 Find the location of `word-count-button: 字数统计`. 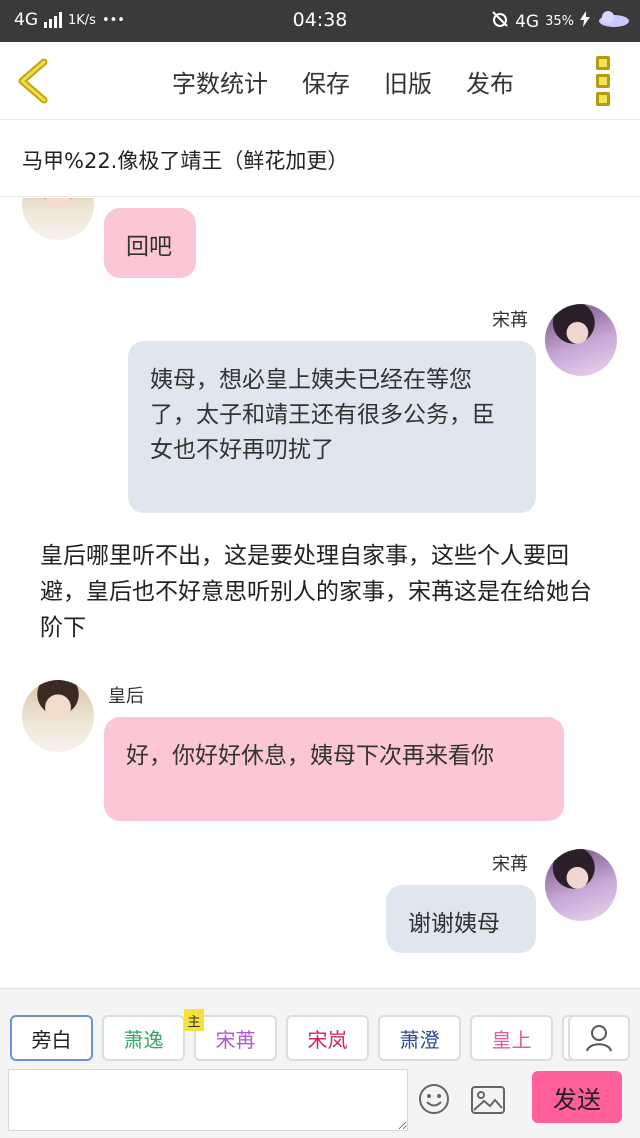

word-count-button: 字数统计 is located at coordinates (220, 81).